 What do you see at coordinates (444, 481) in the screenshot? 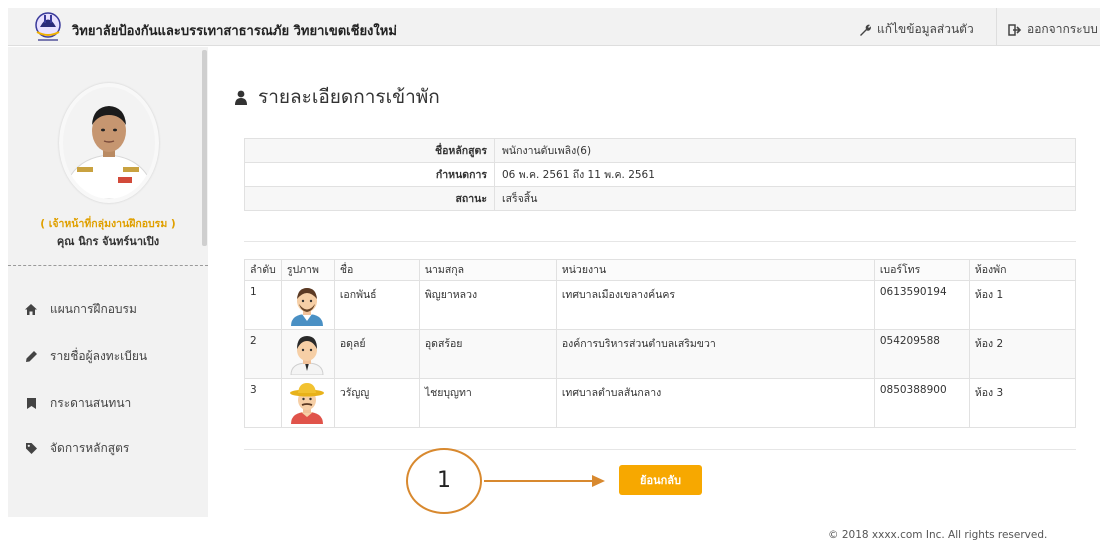
I see `annotation-callout: 1` at bounding box center [444, 481].